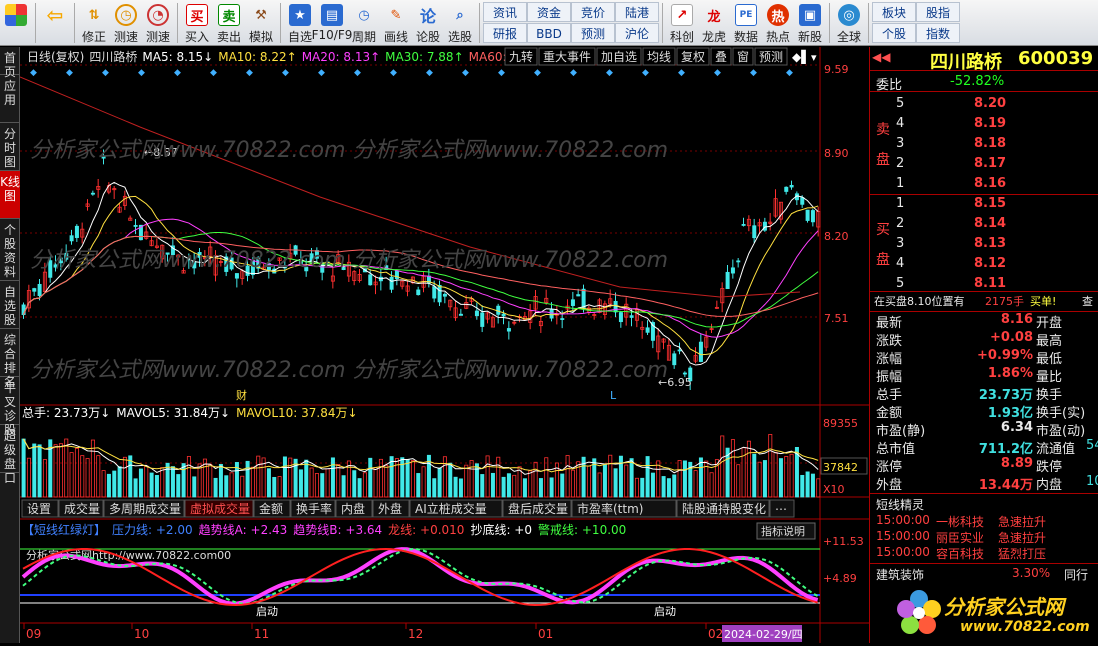 This screenshot has width=1098, height=646. I want to click on toolbar-button-discuss: 论论股, so click(428, 23).